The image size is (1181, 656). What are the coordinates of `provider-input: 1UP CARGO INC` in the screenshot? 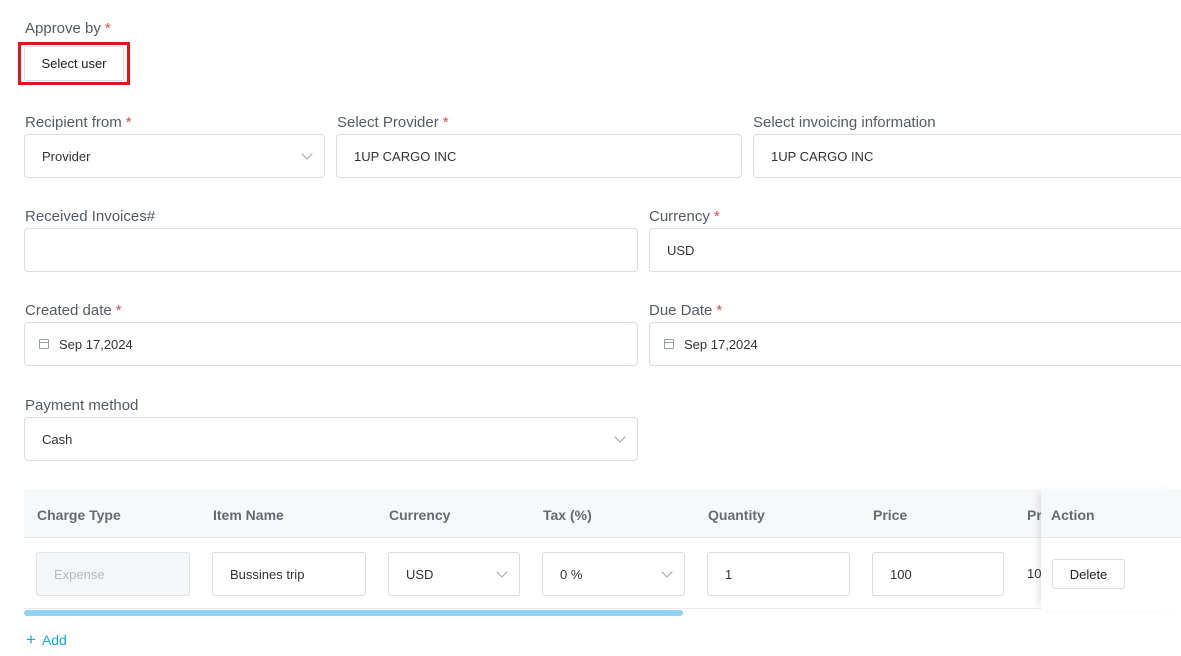 It's located at (539, 156).